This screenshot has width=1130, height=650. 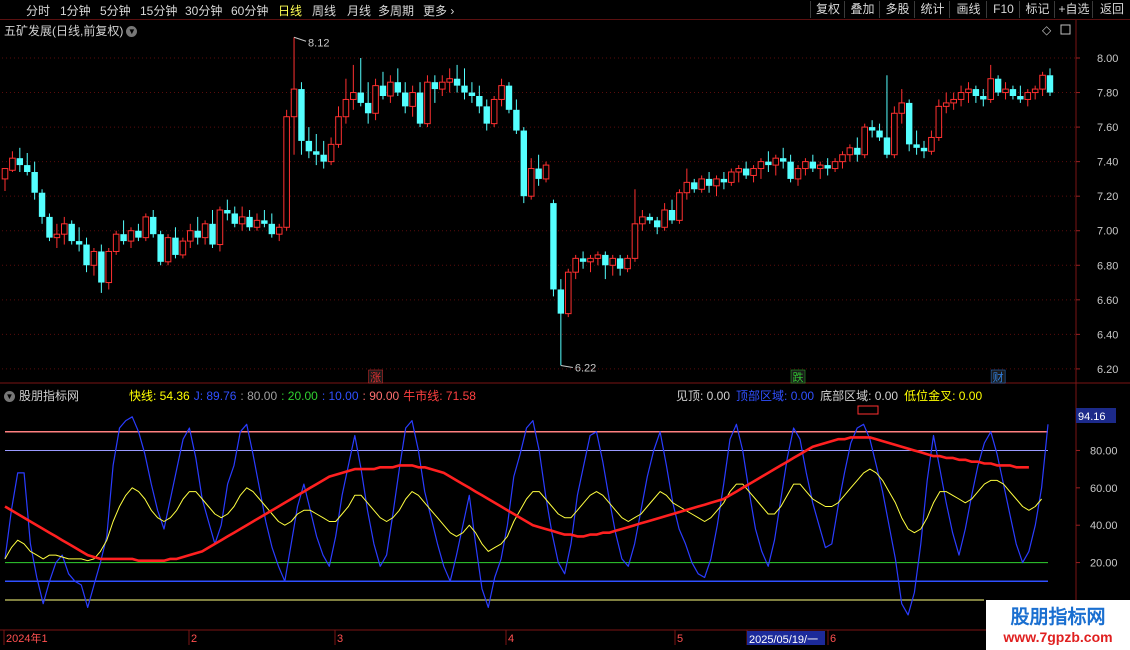 What do you see at coordinates (566, 366) in the screenshot?
I see `low-pointer` at bounding box center [566, 366].